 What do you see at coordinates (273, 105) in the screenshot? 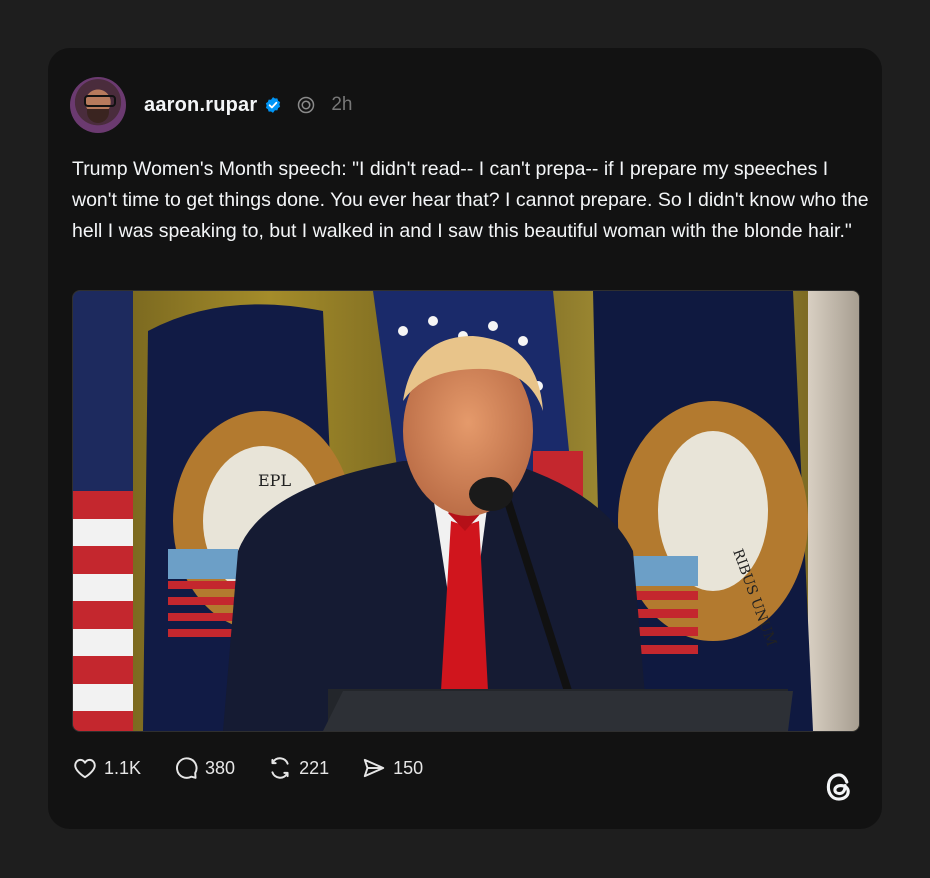
I see `verified-badge-icon` at bounding box center [273, 105].